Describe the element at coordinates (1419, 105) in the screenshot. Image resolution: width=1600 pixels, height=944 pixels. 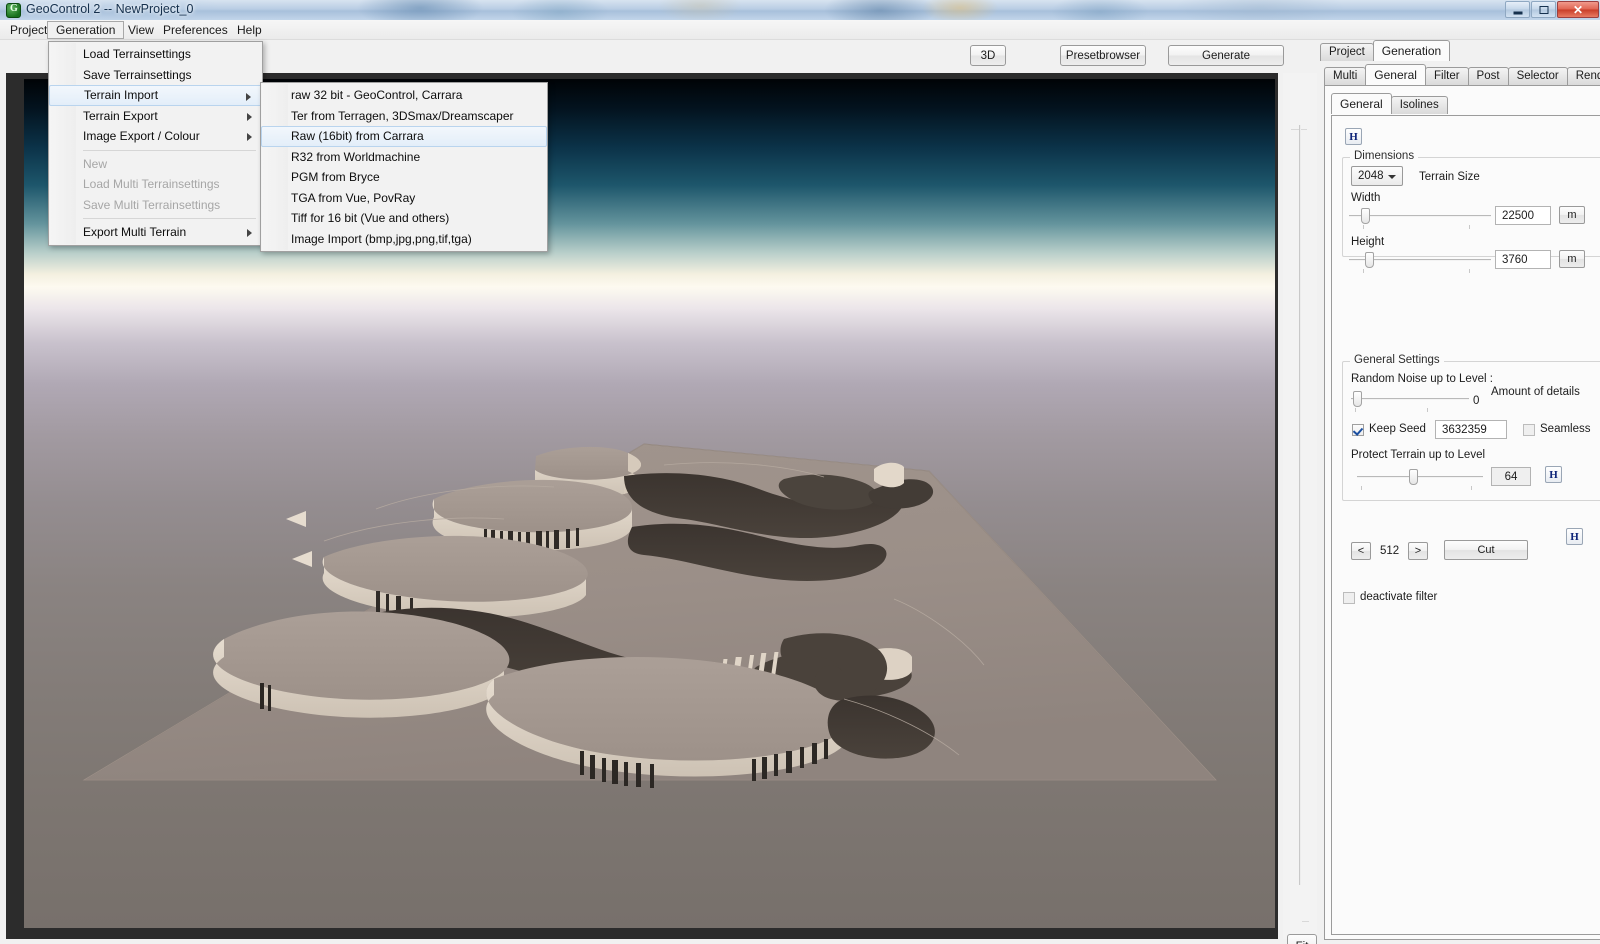
I see `tab-isolines: Isolines` at that location.